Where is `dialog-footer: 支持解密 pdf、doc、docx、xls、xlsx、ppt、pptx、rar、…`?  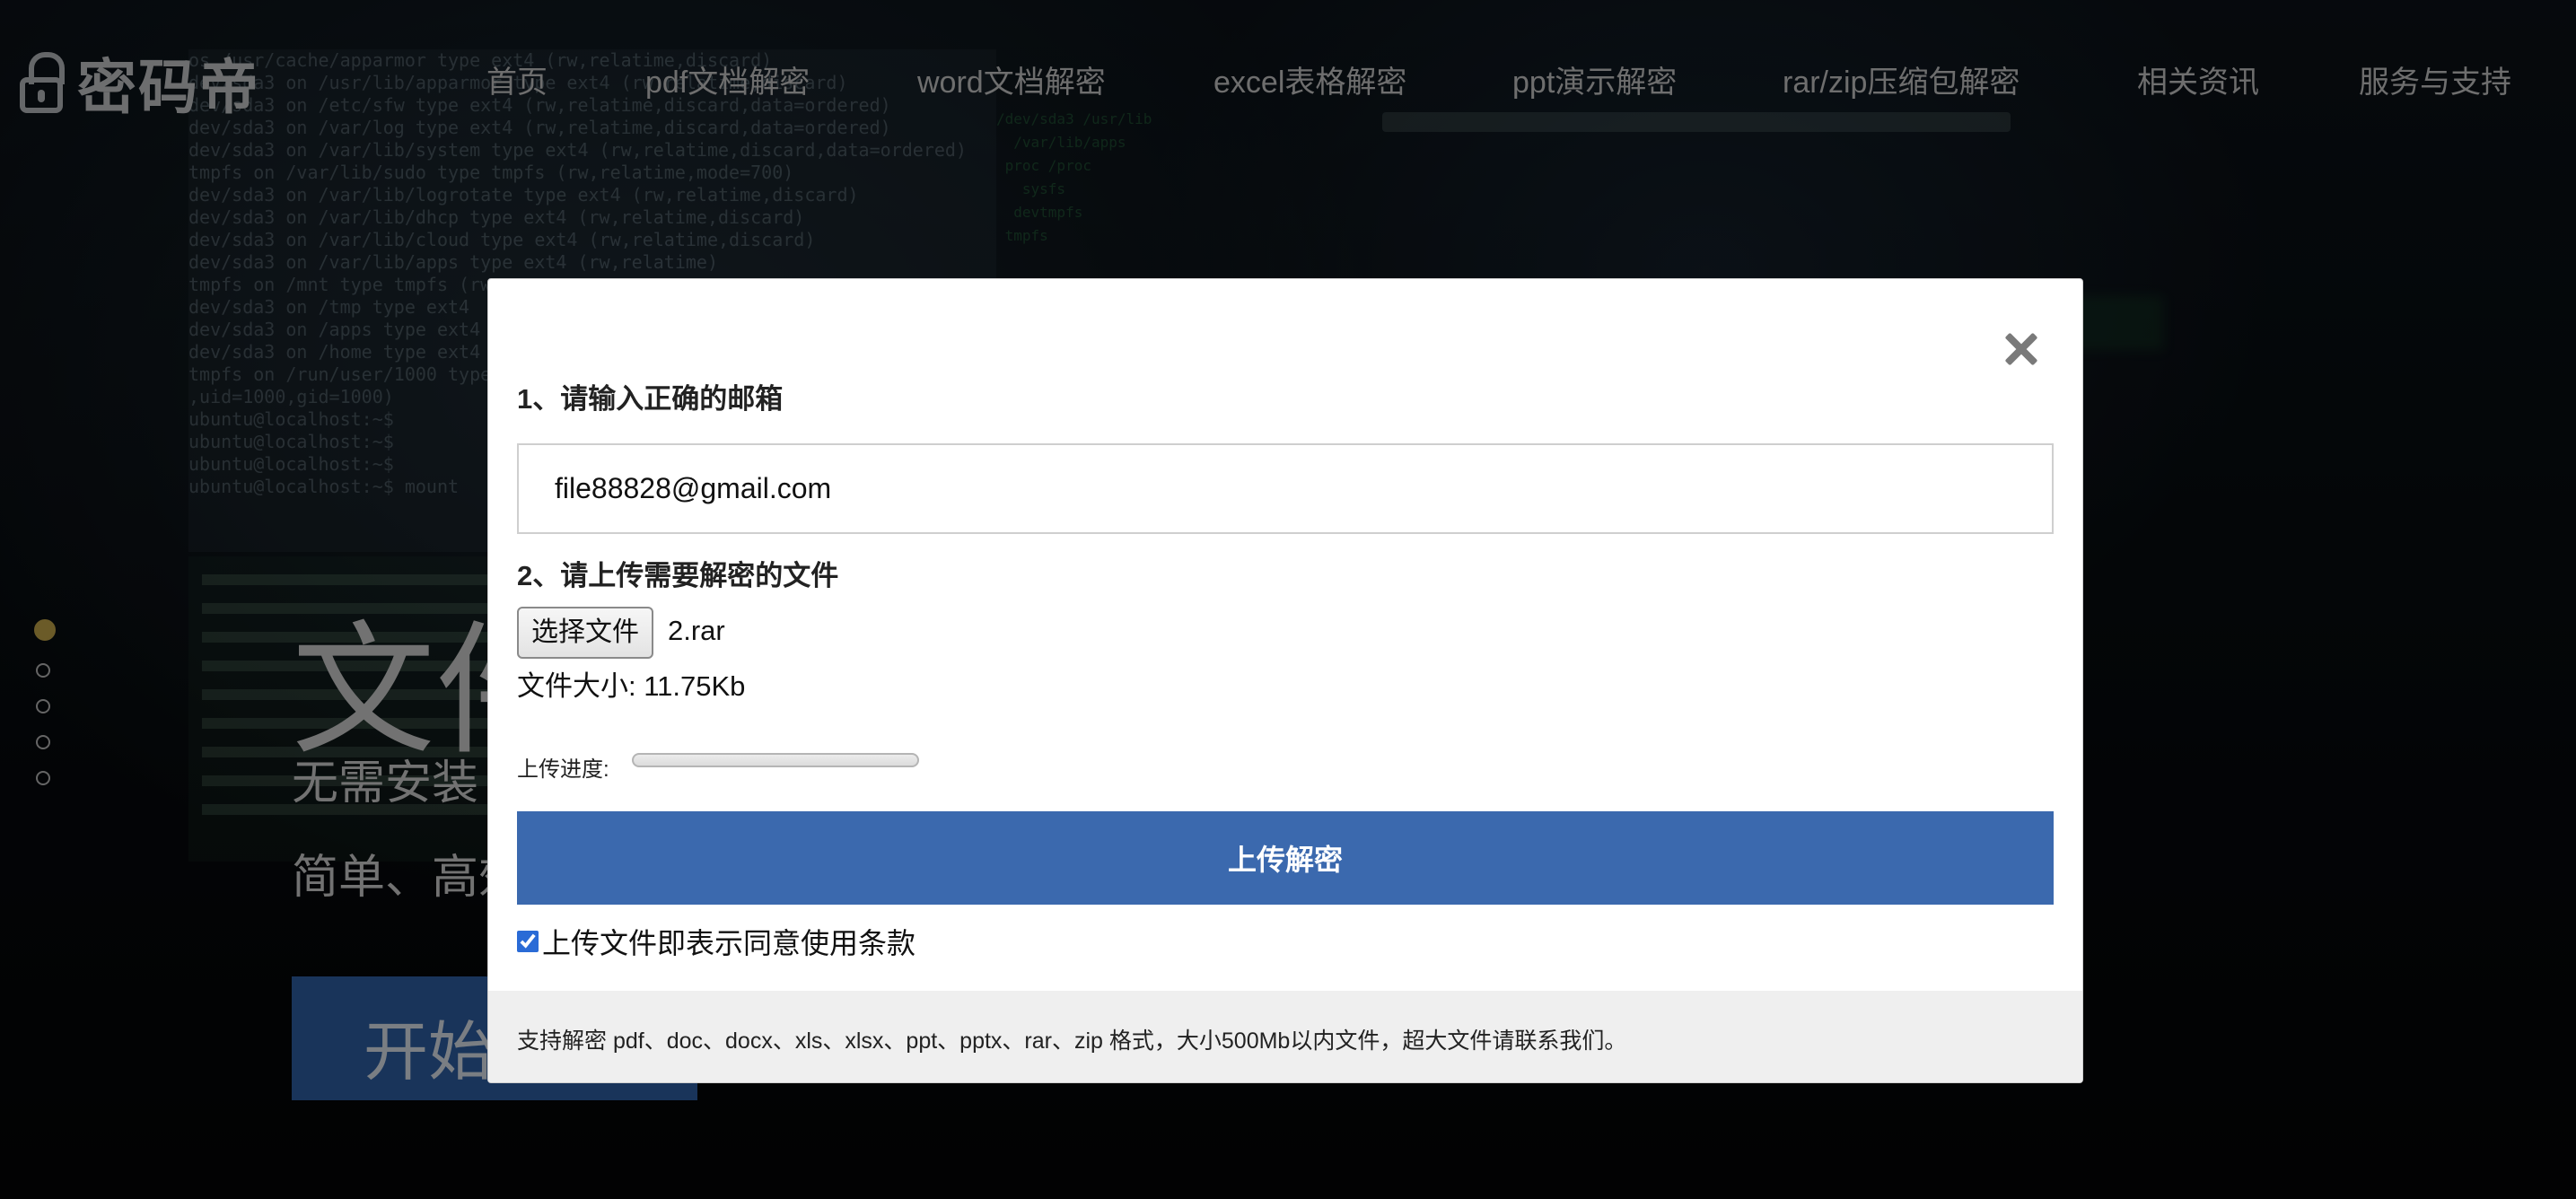 dialog-footer: 支持解密 pdf、doc、docx、xls、xlsx、ppt、pptx、rar、… is located at coordinates (1285, 1036).